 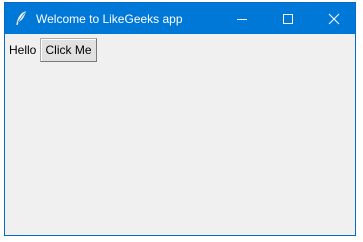 I want to click on title-bar: Welcome to LikeGeeks app, so click(x=180, y=18).